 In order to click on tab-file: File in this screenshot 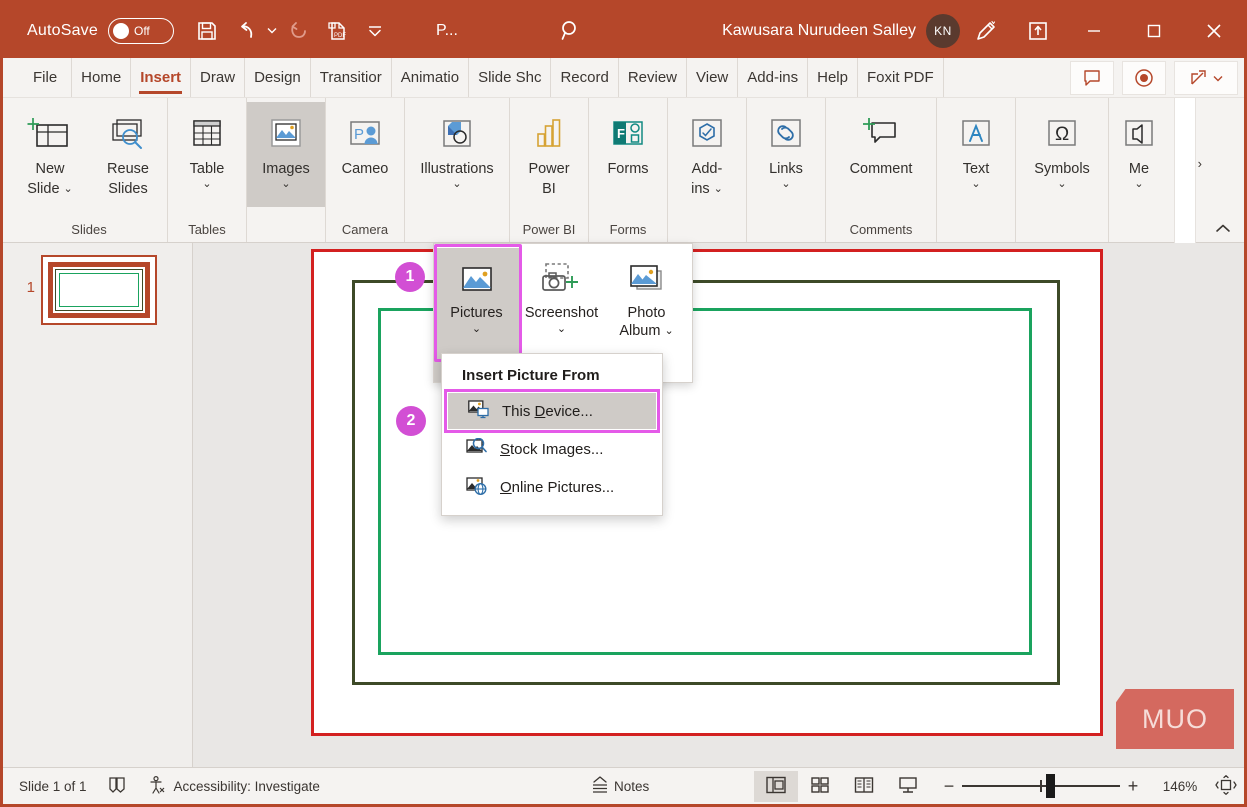, I will do `click(46, 77)`.